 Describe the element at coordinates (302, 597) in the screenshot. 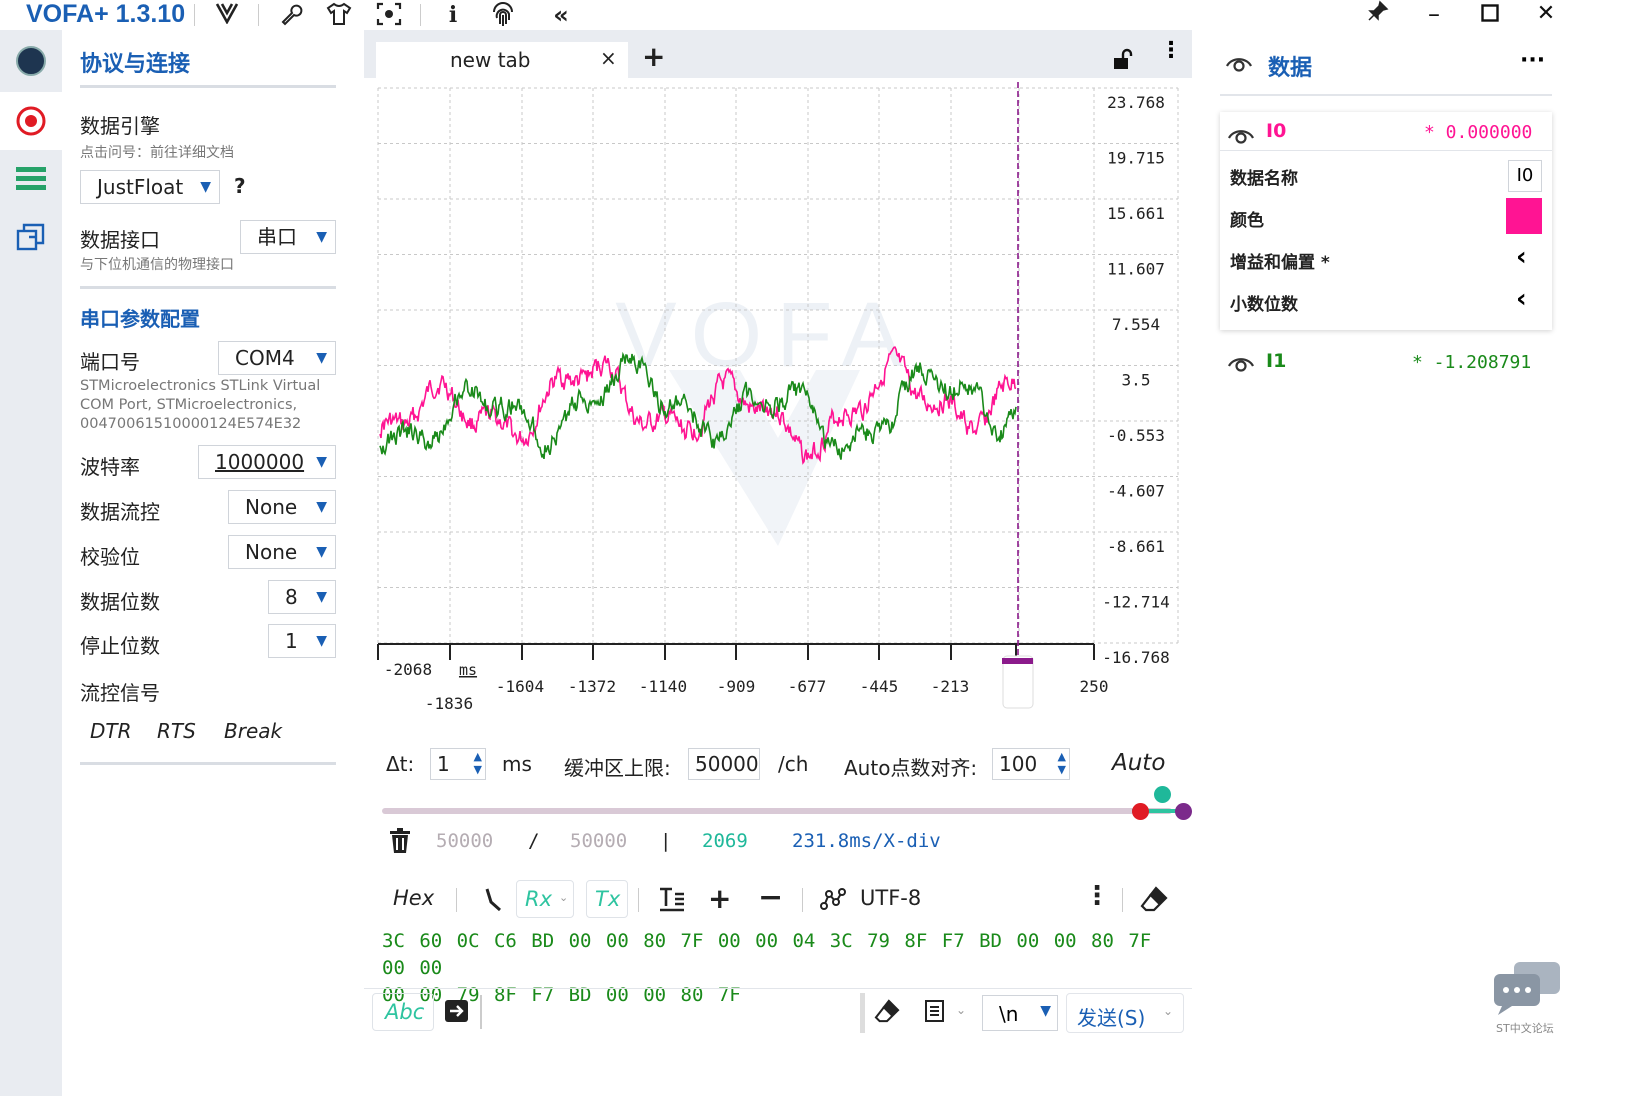

I see `databits-dropdown: 8 ▼` at that location.